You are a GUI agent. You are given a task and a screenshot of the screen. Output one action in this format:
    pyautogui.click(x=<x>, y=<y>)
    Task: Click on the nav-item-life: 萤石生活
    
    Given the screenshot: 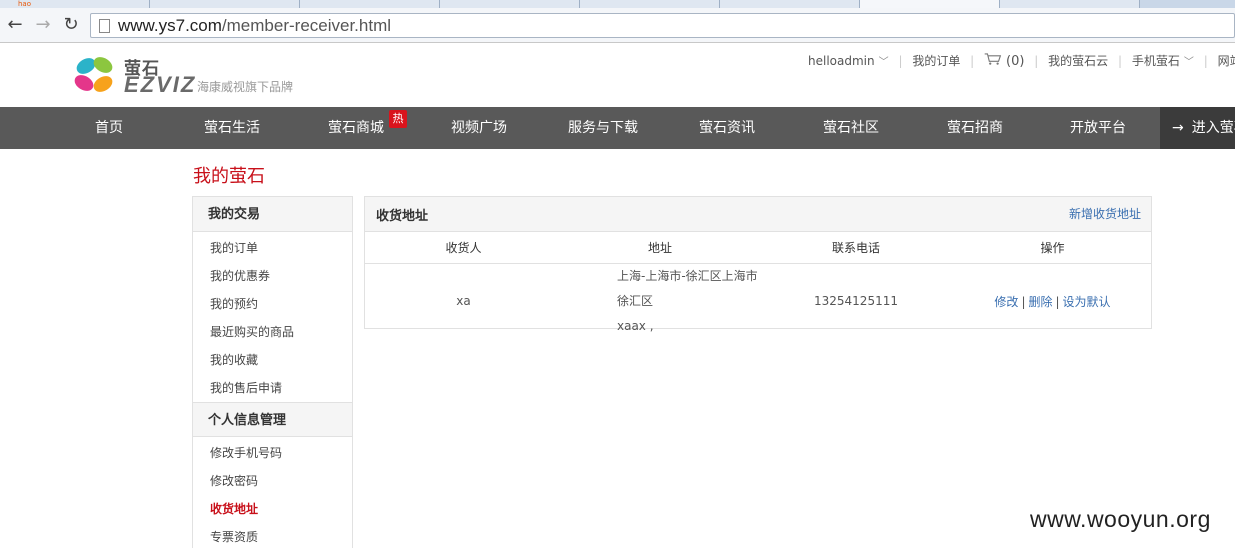 What is the action you would take?
    pyautogui.click(x=232, y=128)
    